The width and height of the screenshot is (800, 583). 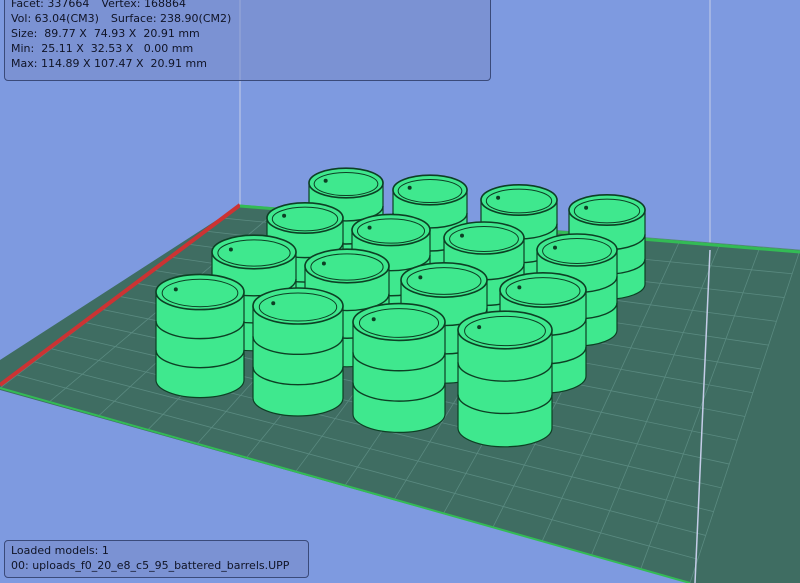 I want to click on size-label: Size:, so click(x=24, y=33).